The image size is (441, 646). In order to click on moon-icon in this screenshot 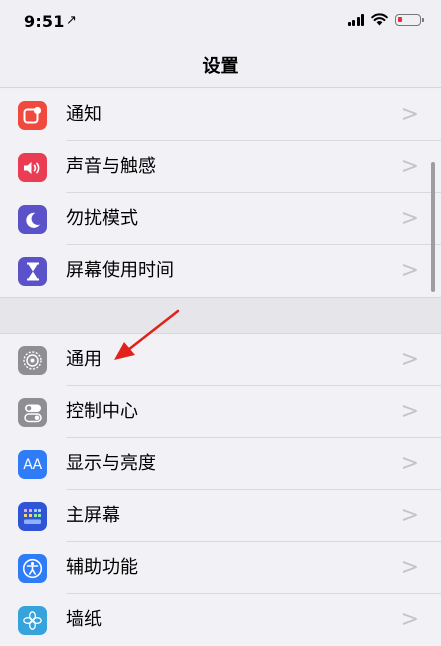, I will do `click(32, 219)`.